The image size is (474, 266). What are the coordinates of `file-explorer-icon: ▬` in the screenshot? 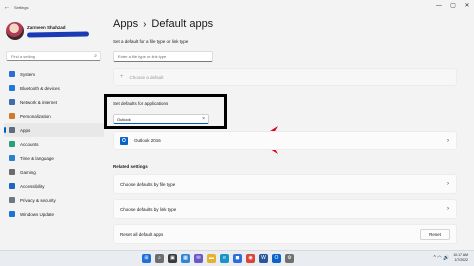 It's located at (211, 258).